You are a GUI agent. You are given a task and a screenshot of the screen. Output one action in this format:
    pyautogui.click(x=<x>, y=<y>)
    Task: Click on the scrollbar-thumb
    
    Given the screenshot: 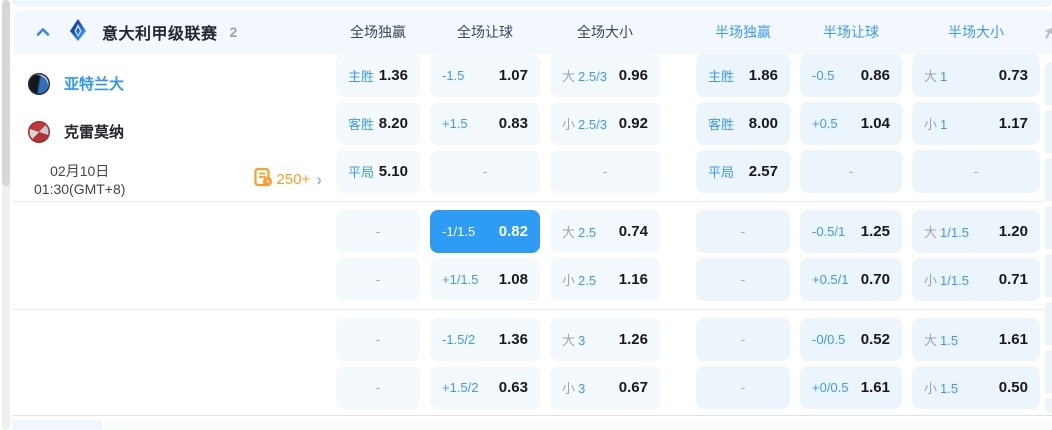 What is the action you would take?
    pyautogui.click(x=6, y=93)
    